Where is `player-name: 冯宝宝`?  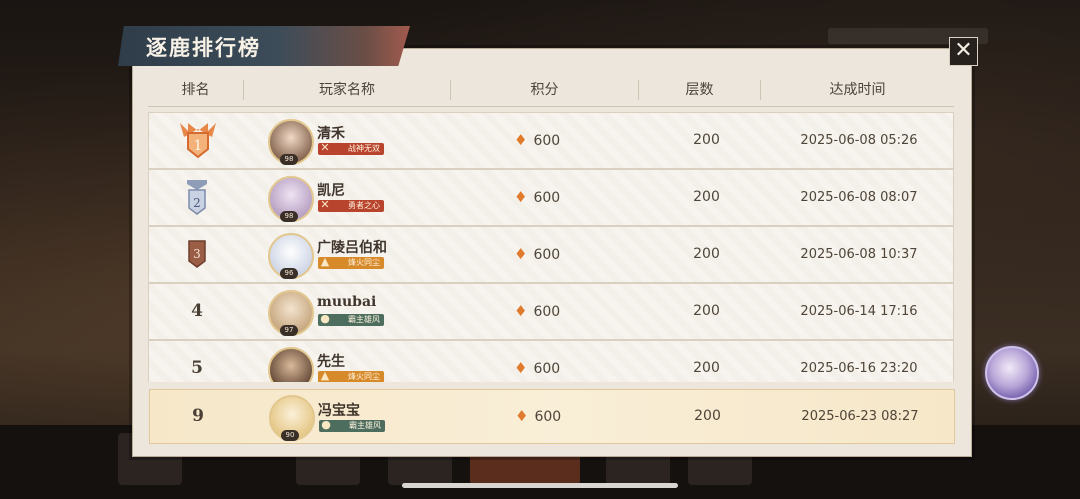 player-name: 冯宝宝 is located at coordinates (339, 411).